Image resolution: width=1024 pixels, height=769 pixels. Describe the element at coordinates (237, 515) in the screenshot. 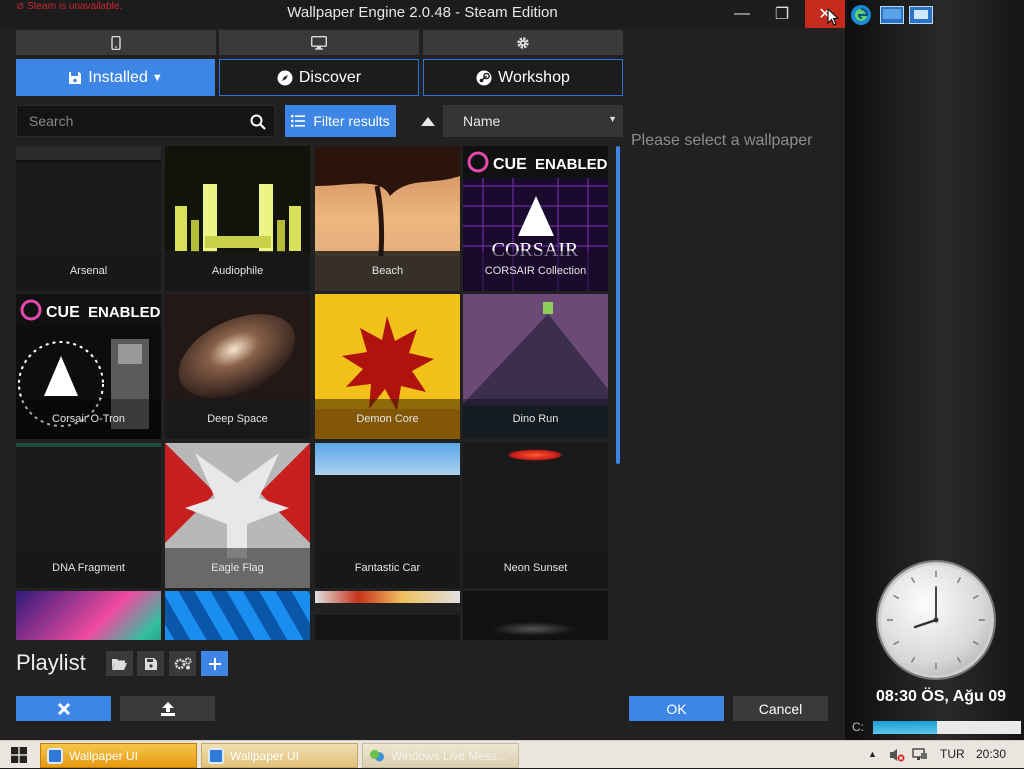

I see `wallpaper-tile: Eagle Flag` at that location.